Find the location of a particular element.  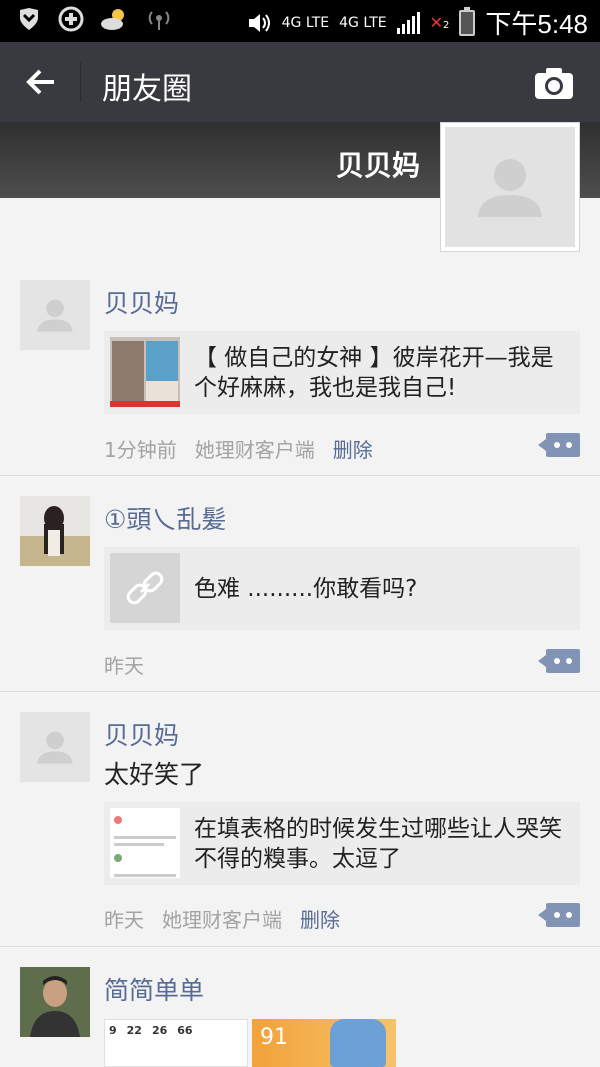

image-1-number: 66 is located at coordinates (185, 1030).